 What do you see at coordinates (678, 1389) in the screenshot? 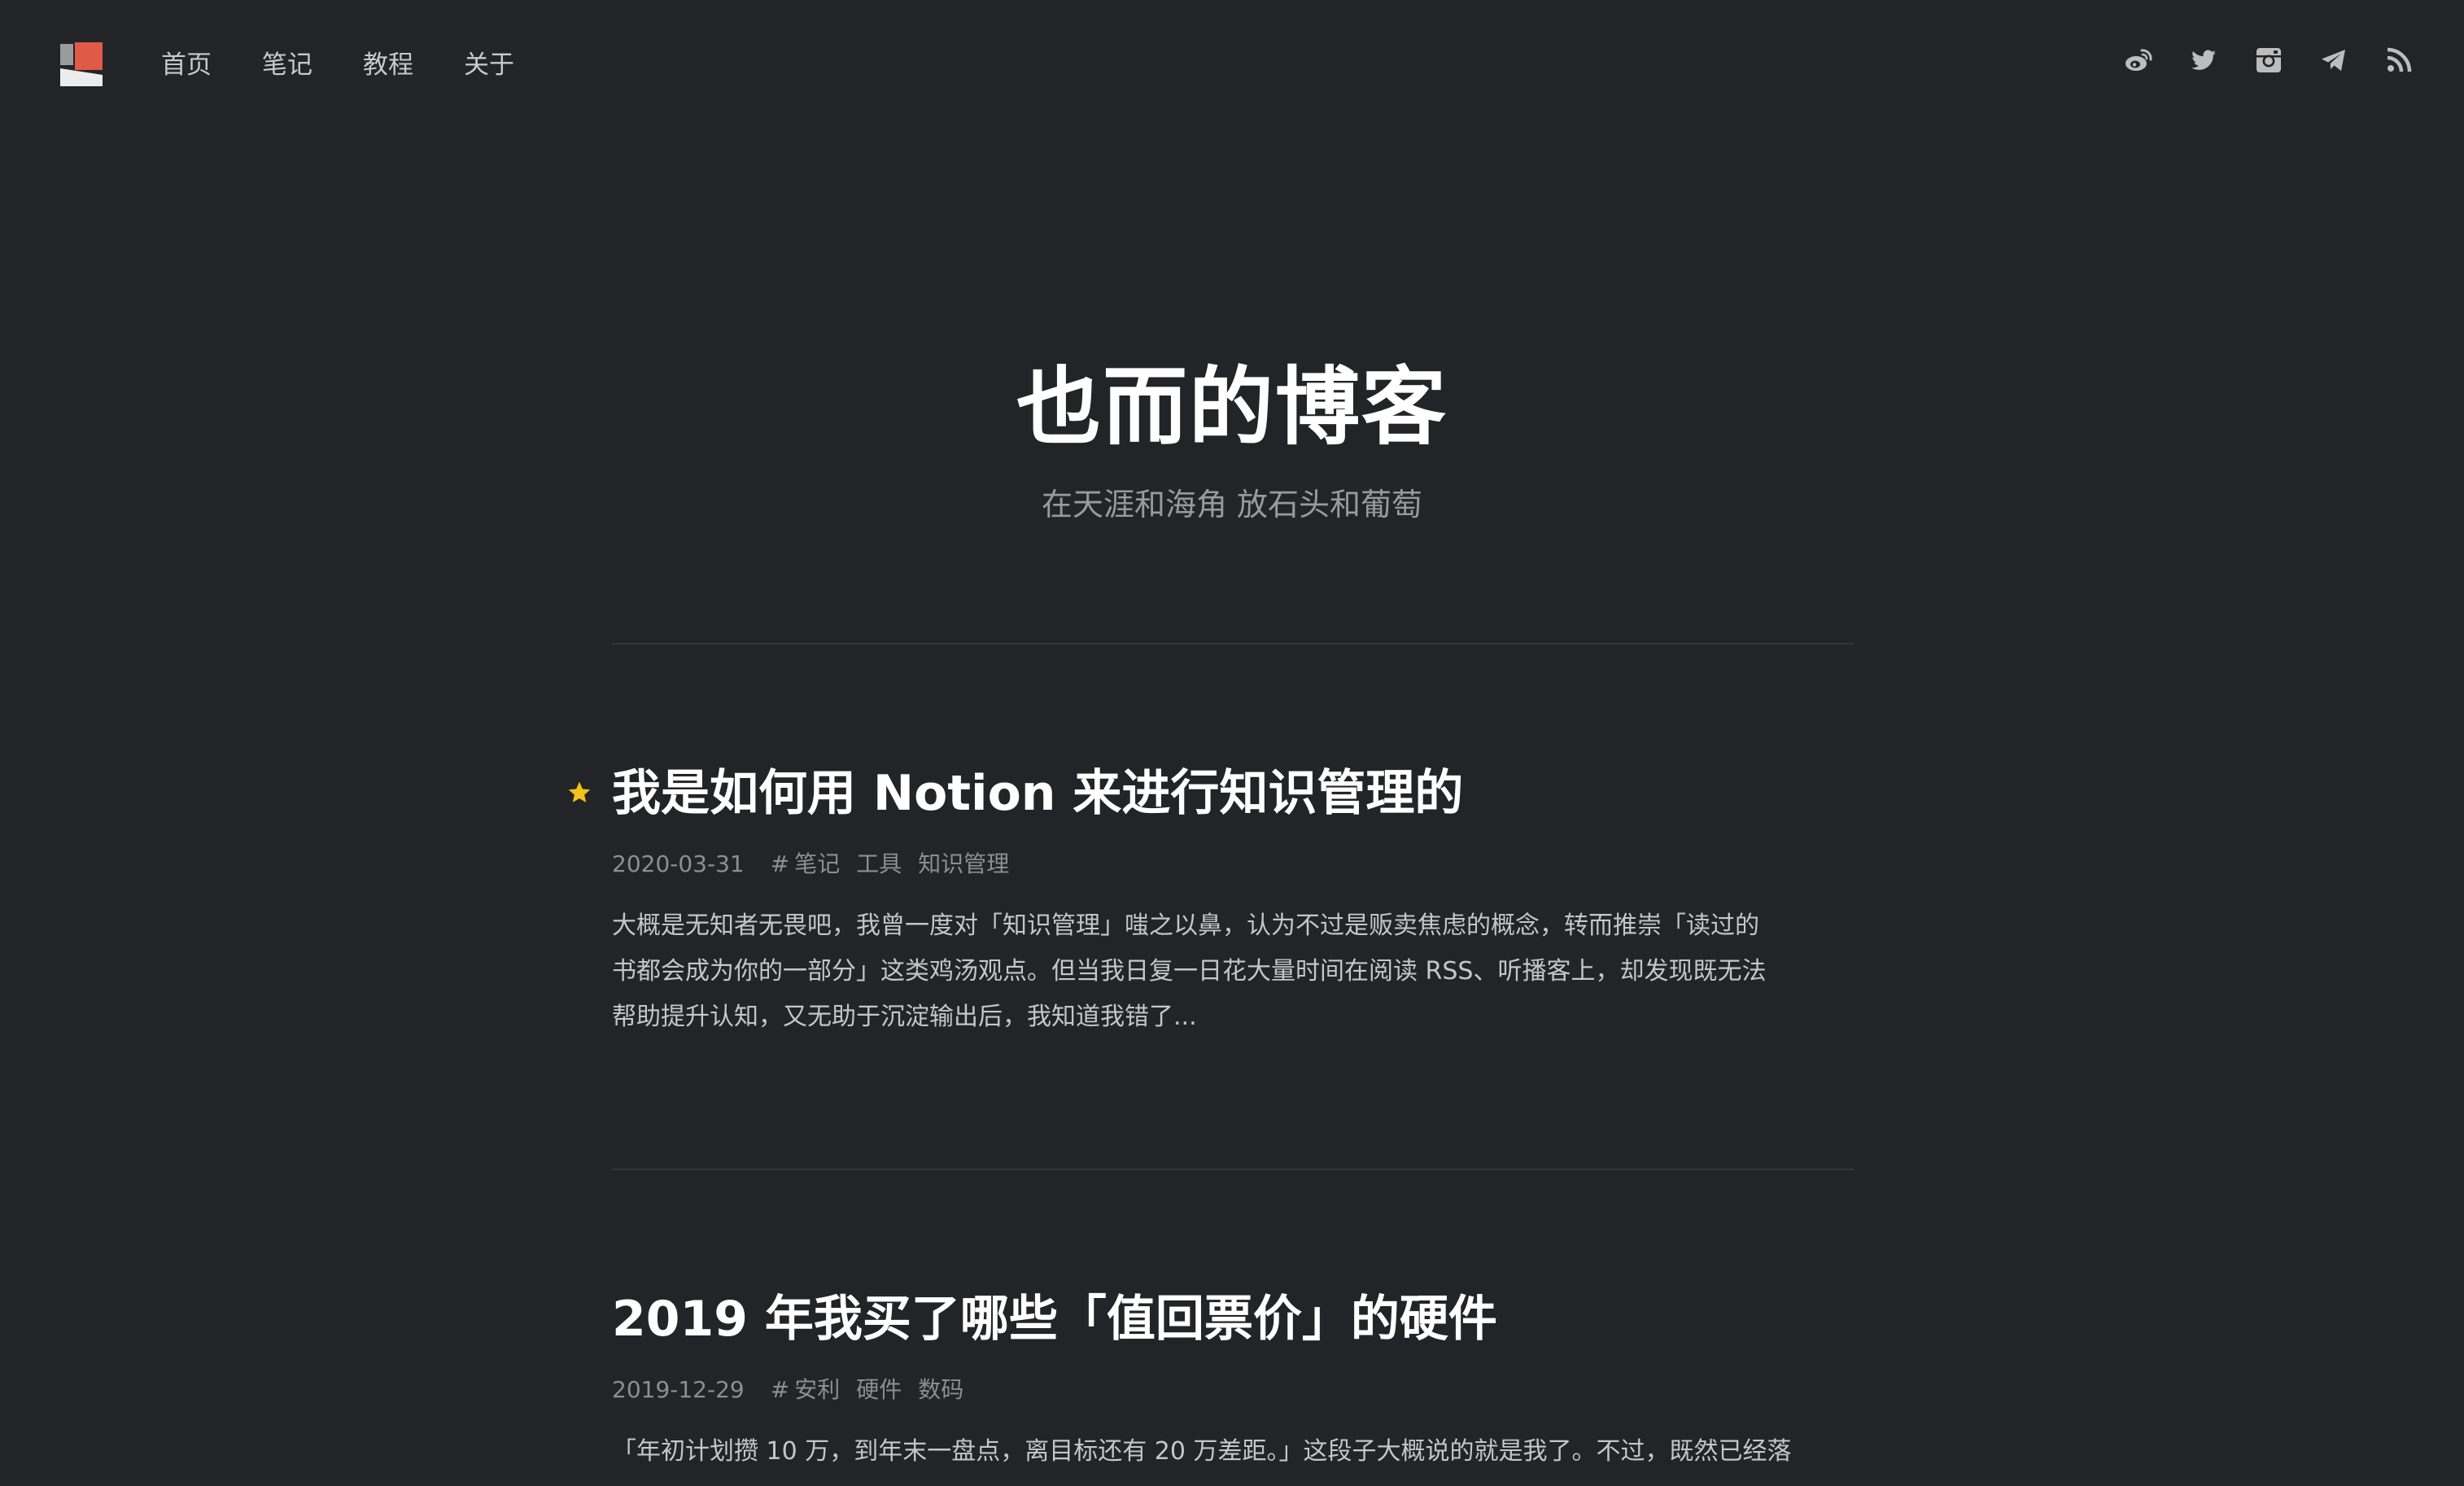
I see `post-date: 2019-12-29` at bounding box center [678, 1389].